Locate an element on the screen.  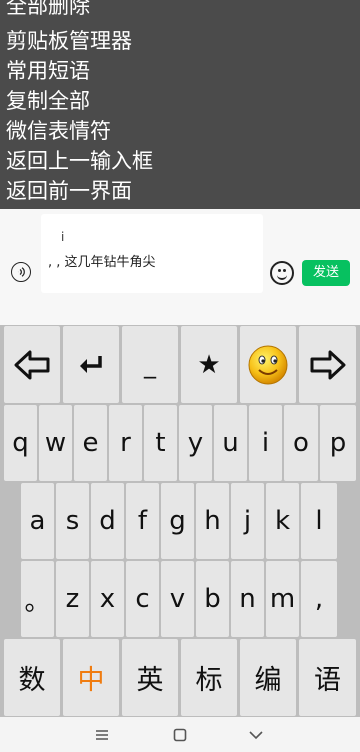
key-period: 。 is located at coordinates (37, 599).